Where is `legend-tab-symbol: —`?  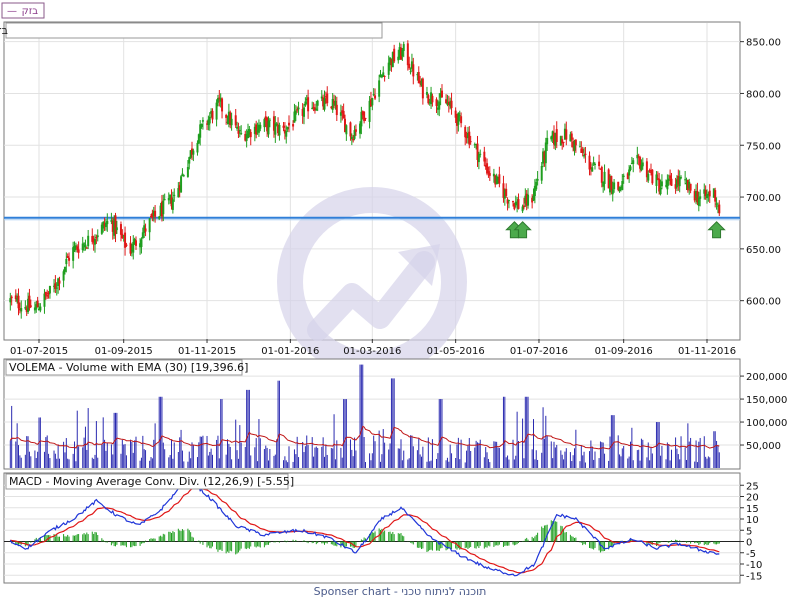
legend-tab-symbol: — is located at coordinates (12, 11).